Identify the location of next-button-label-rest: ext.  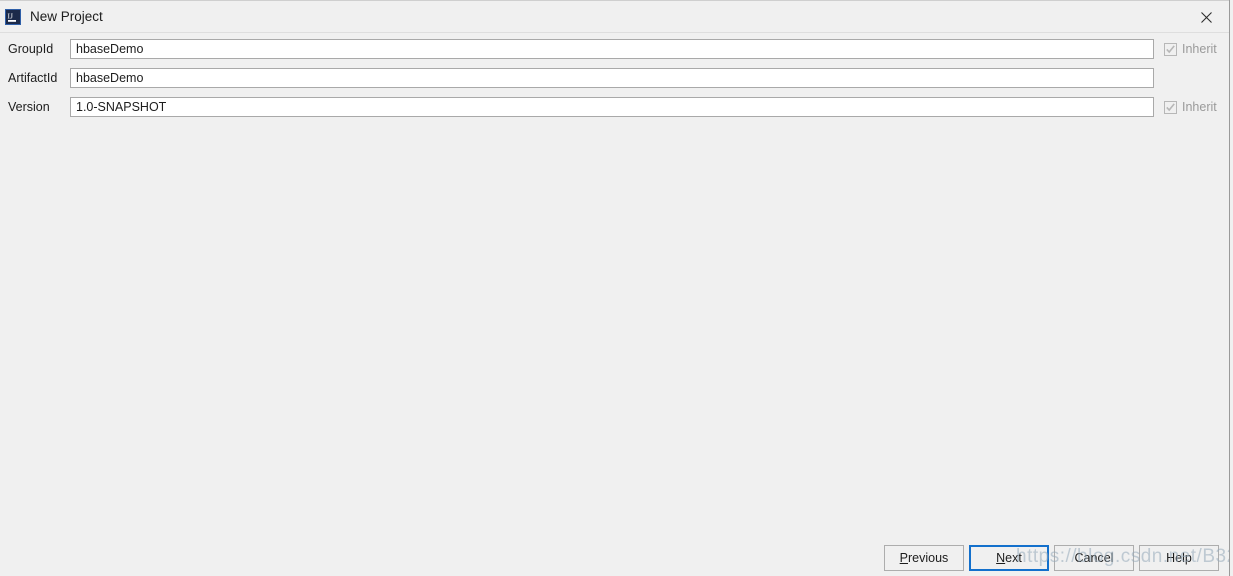
(1013, 558).